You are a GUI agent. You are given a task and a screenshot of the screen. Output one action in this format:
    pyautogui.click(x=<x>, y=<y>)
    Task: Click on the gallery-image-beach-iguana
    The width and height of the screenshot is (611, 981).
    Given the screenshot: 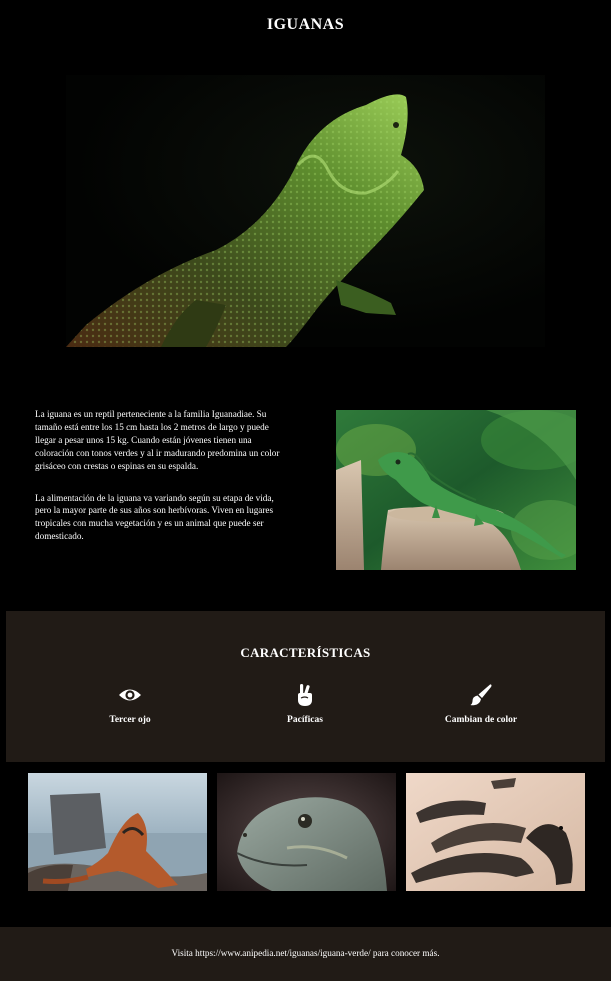 What is the action you would take?
    pyautogui.click(x=117, y=832)
    